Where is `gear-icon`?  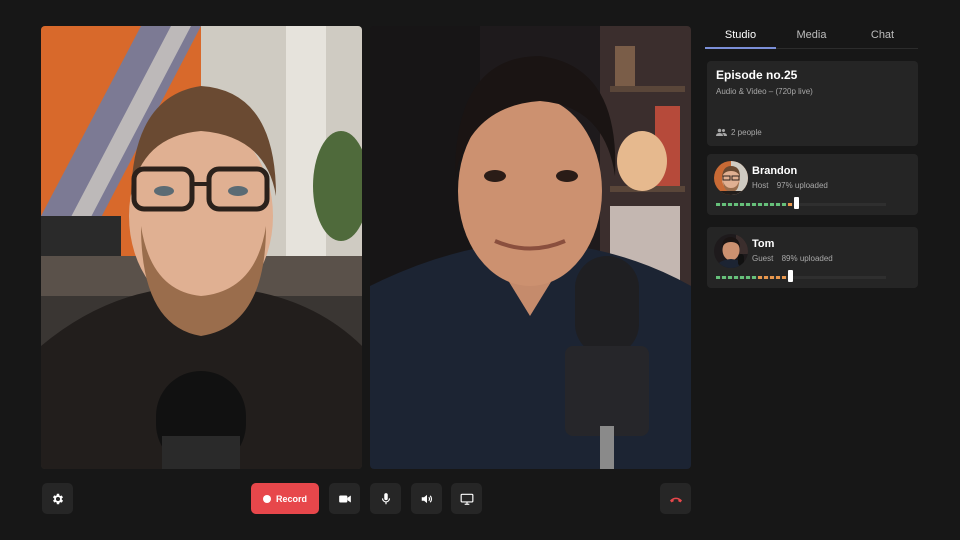 gear-icon is located at coordinates (57, 498).